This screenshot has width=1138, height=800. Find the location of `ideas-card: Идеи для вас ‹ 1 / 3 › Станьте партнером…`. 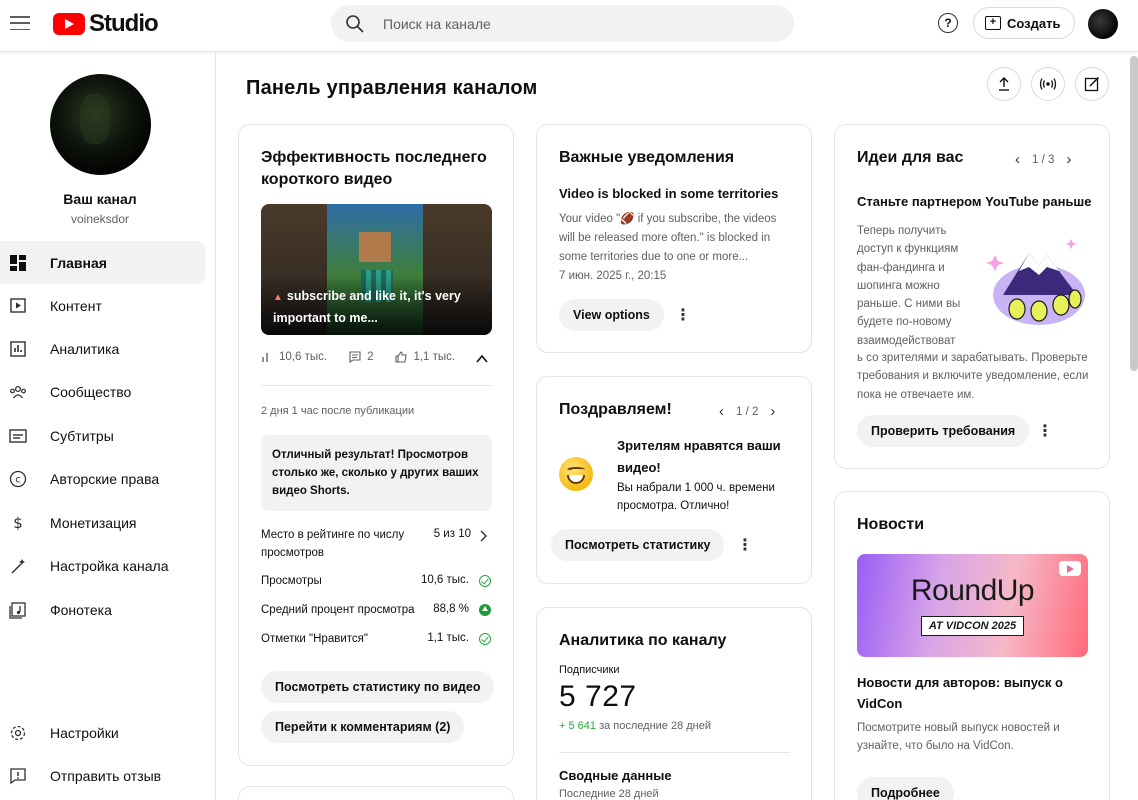

ideas-card: Идеи для вас ‹ 1 / 3 › Станьте партнером… is located at coordinates (972, 296).